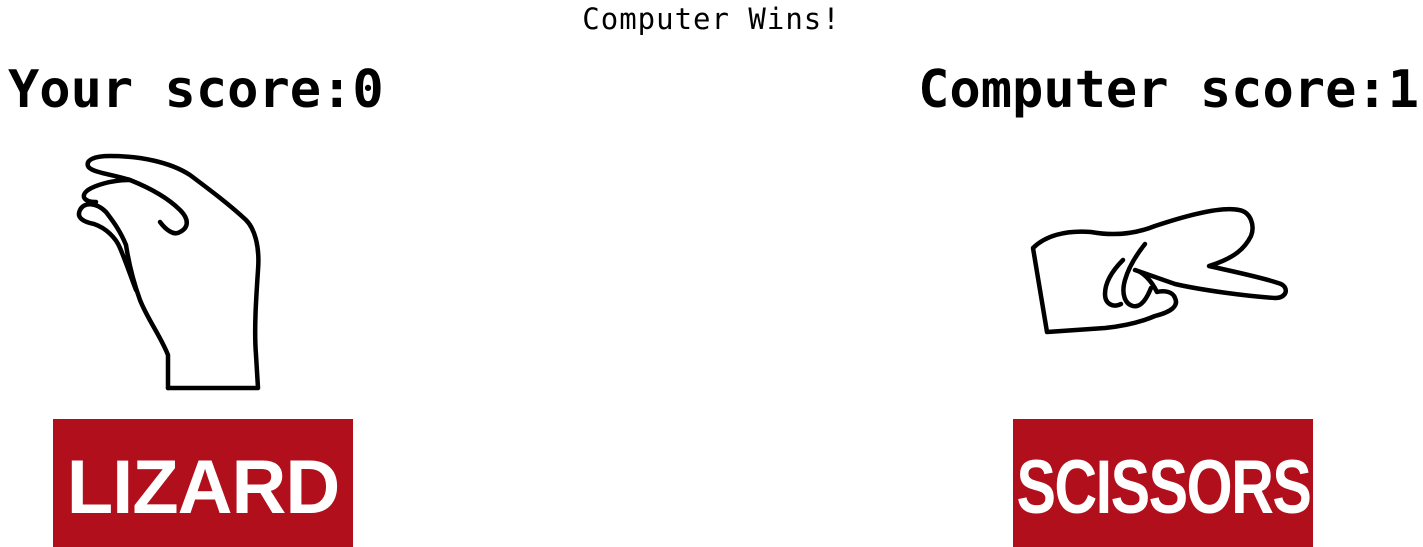 This screenshot has height=547, width=1423. What do you see at coordinates (1163, 487) in the screenshot?
I see `computer-choice-label: SCISSORS` at bounding box center [1163, 487].